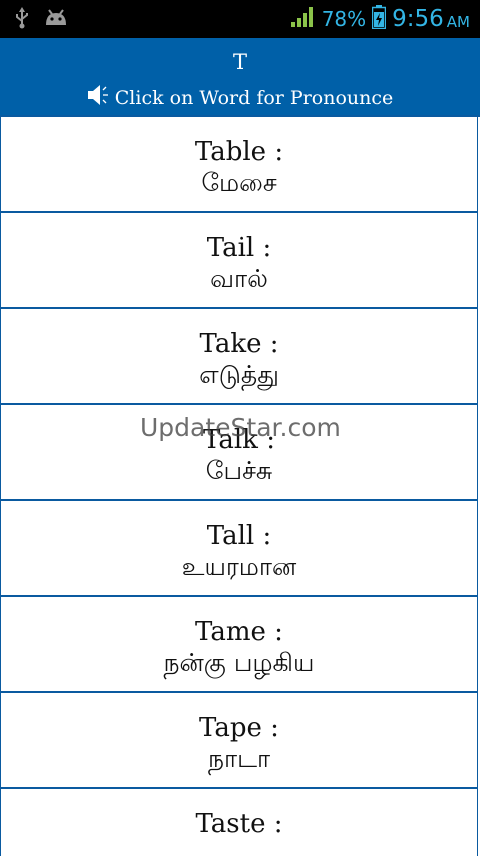 The width and height of the screenshot is (480, 856). What do you see at coordinates (458, 21) in the screenshot?
I see `clock-ampm: AM` at bounding box center [458, 21].